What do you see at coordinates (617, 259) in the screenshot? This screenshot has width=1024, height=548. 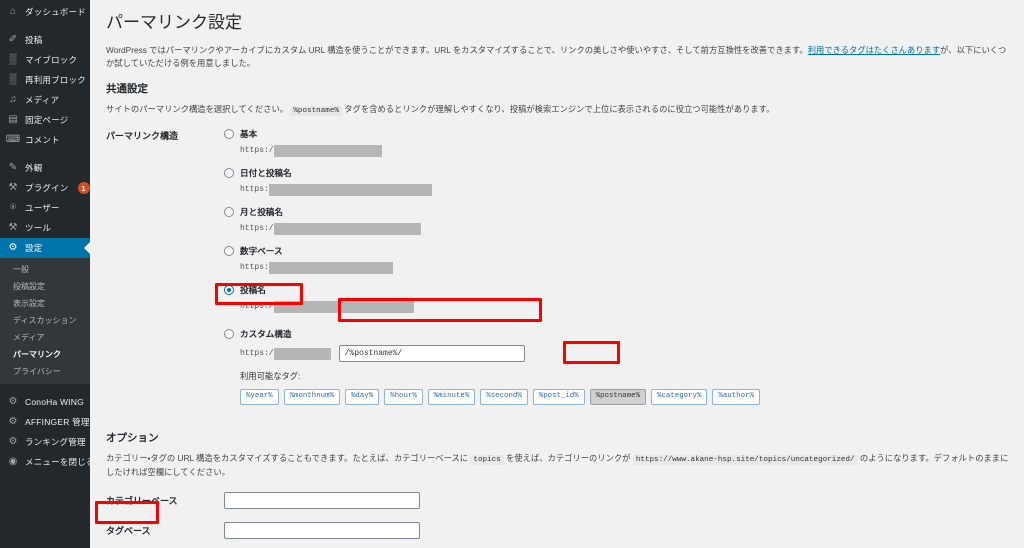 I see `permalink-option-numeric: 数字ベース https:` at bounding box center [617, 259].